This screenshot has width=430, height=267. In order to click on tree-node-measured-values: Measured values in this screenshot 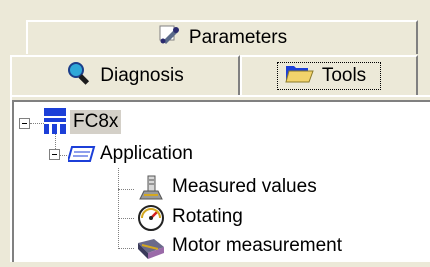, I will do `click(244, 187)`.